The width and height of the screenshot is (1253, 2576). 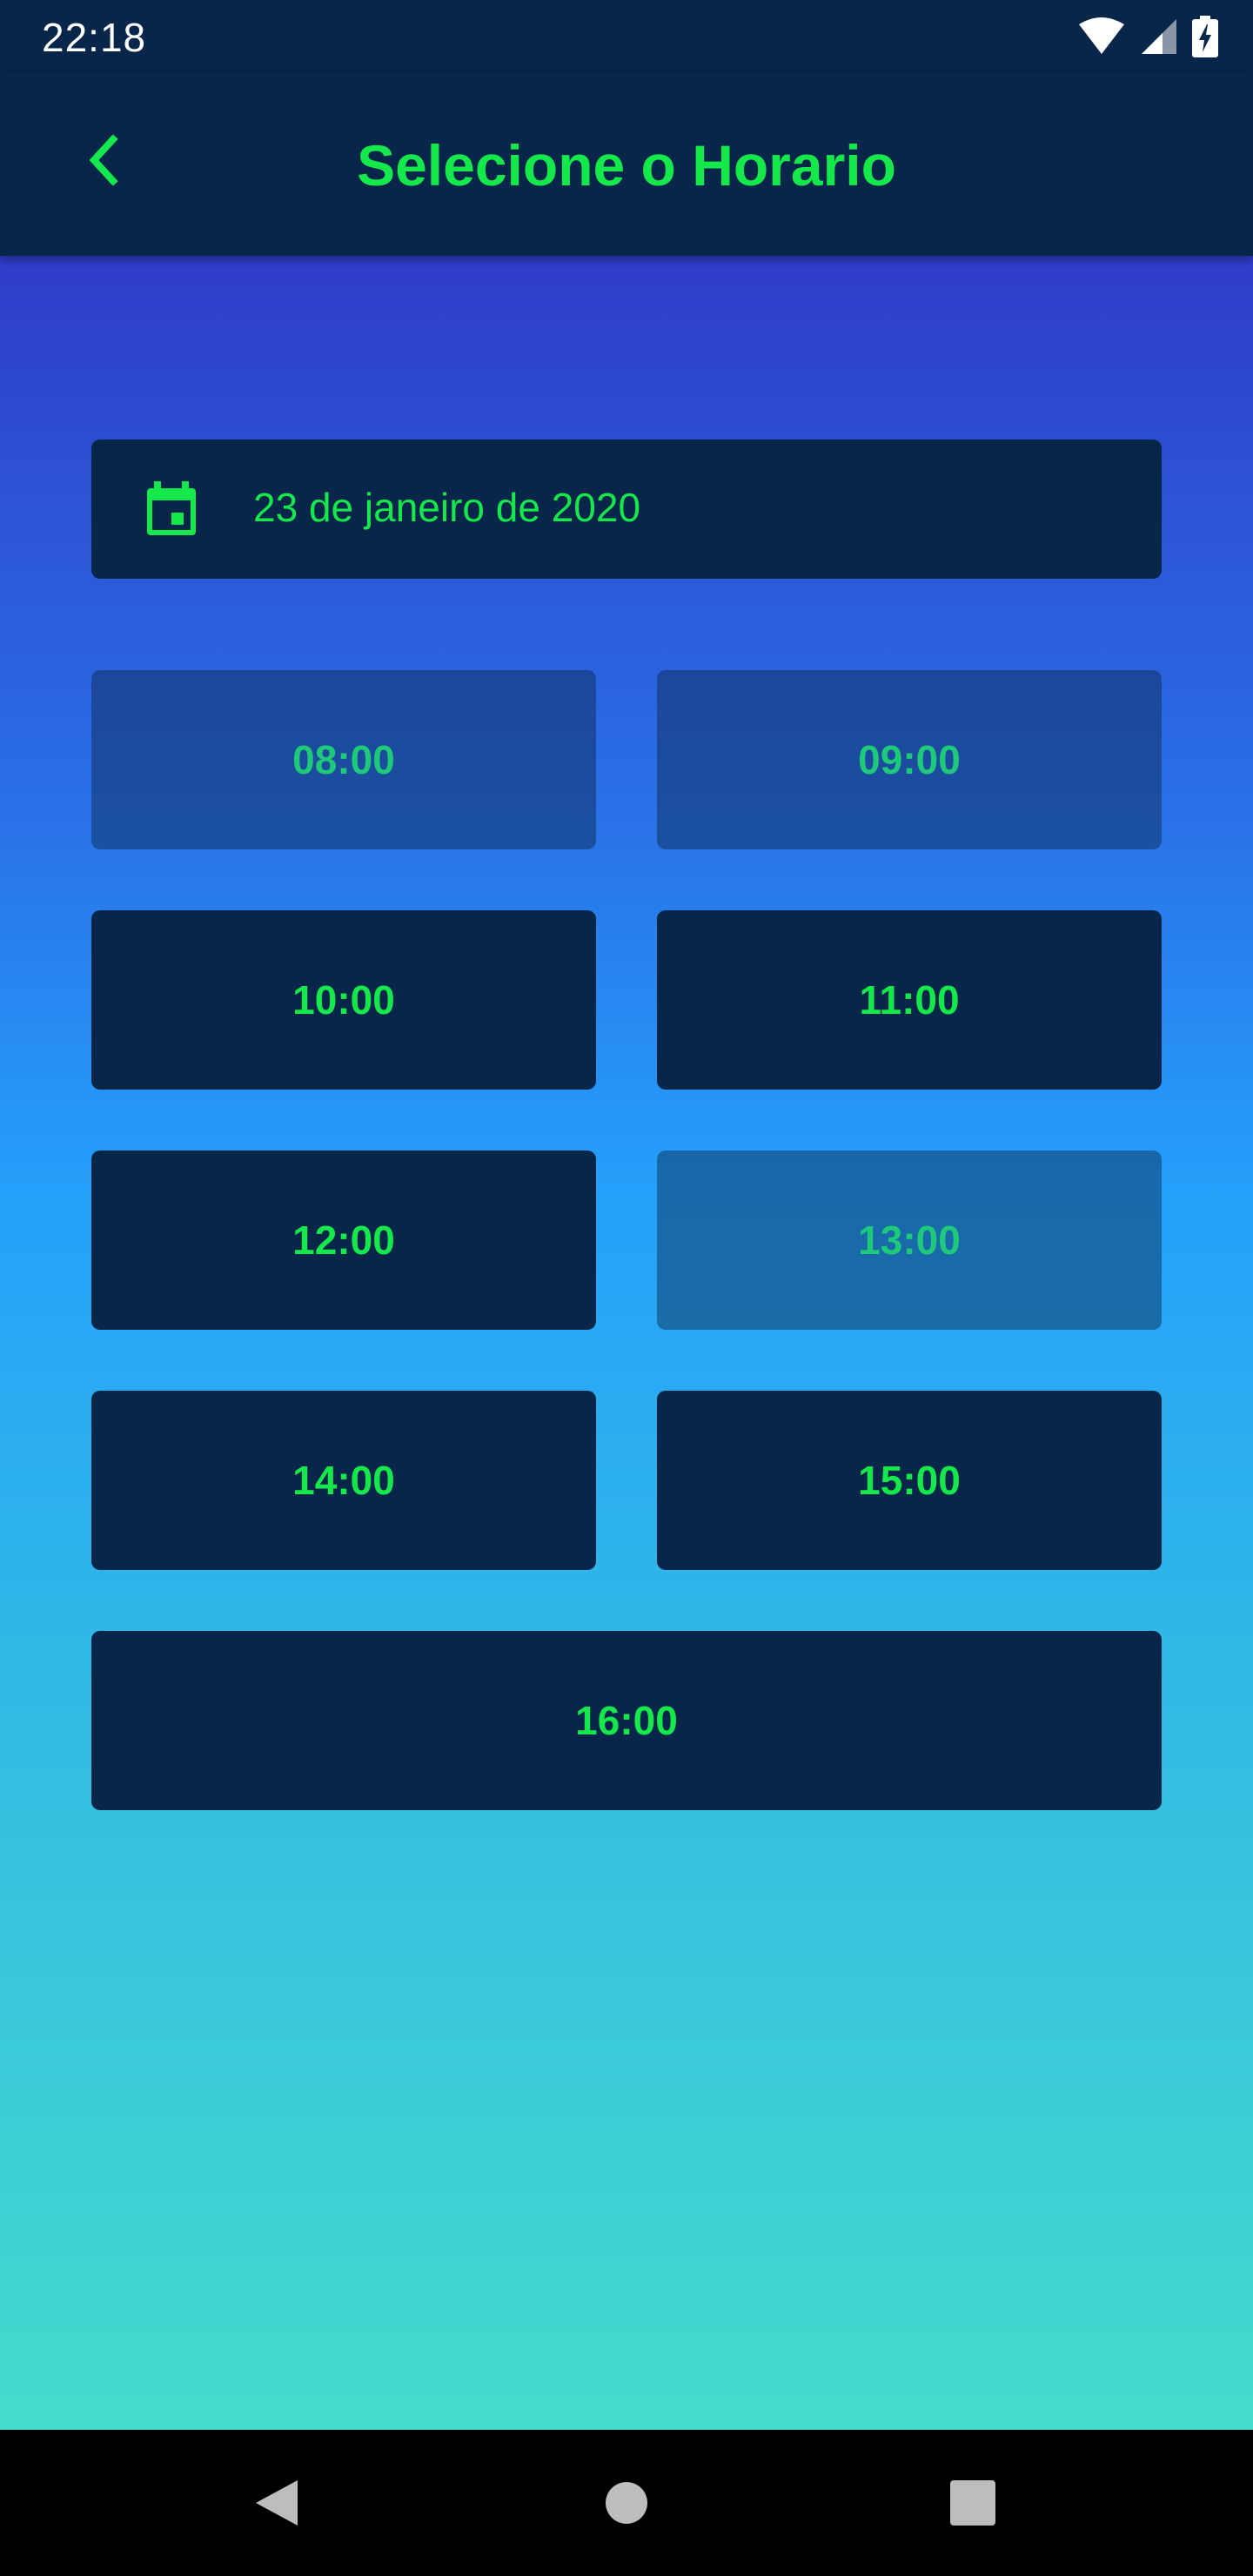 I want to click on date-picker-field: 23 de janeiro de 2020, so click(x=626, y=509).